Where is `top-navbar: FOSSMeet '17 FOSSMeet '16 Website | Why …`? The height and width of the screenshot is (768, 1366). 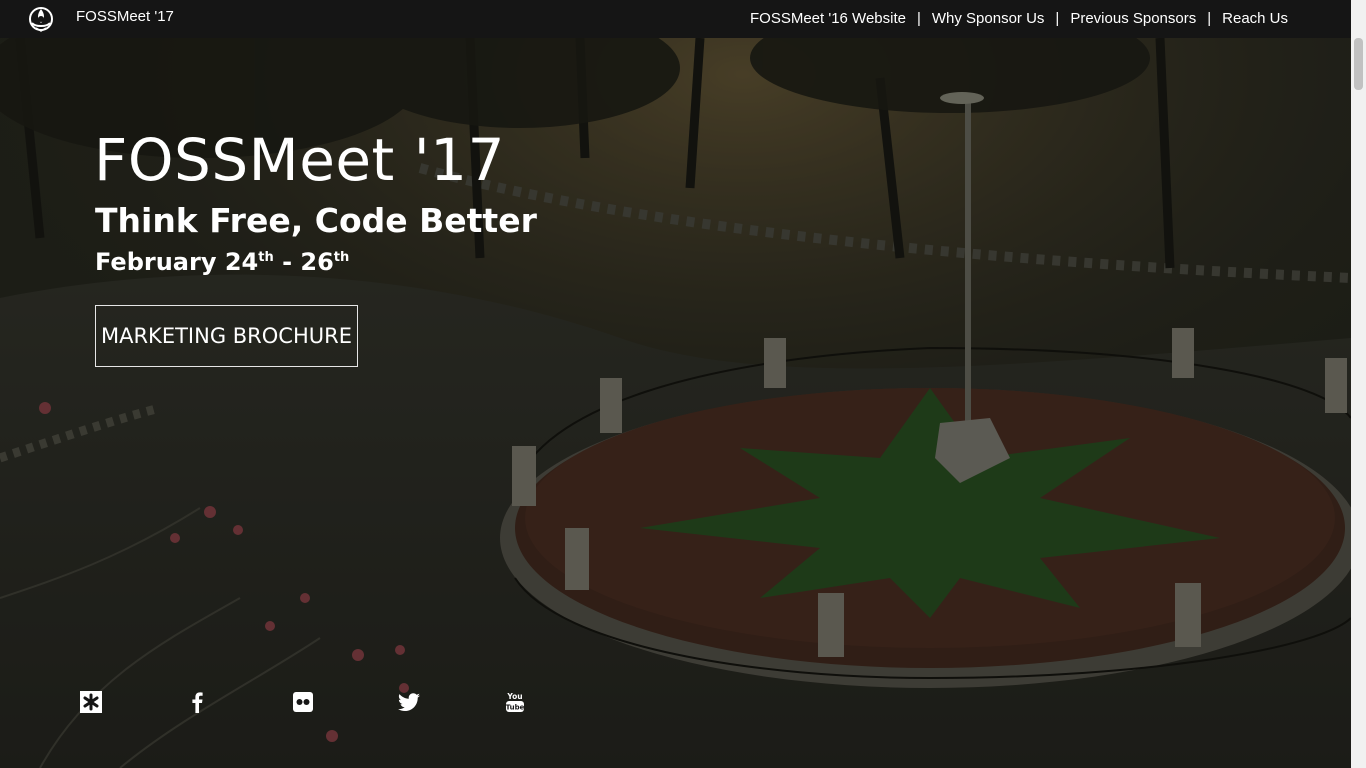
top-navbar: FOSSMeet '17 FOSSMeet '16 Website | Why … is located at coordinates (675, 19).